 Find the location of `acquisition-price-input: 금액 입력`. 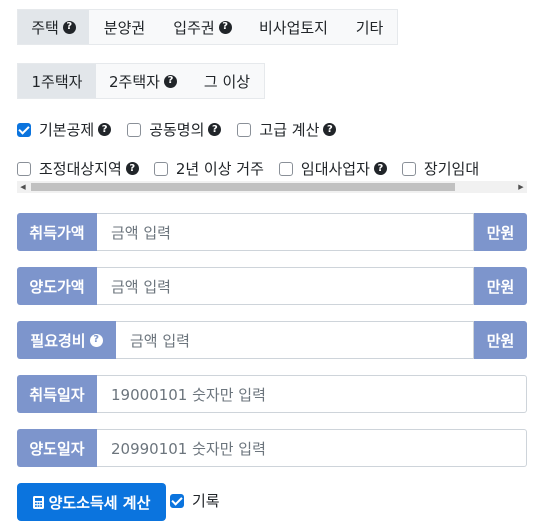

acquisition-price-input: 금액 입력 is located at coordinates (285, 232).